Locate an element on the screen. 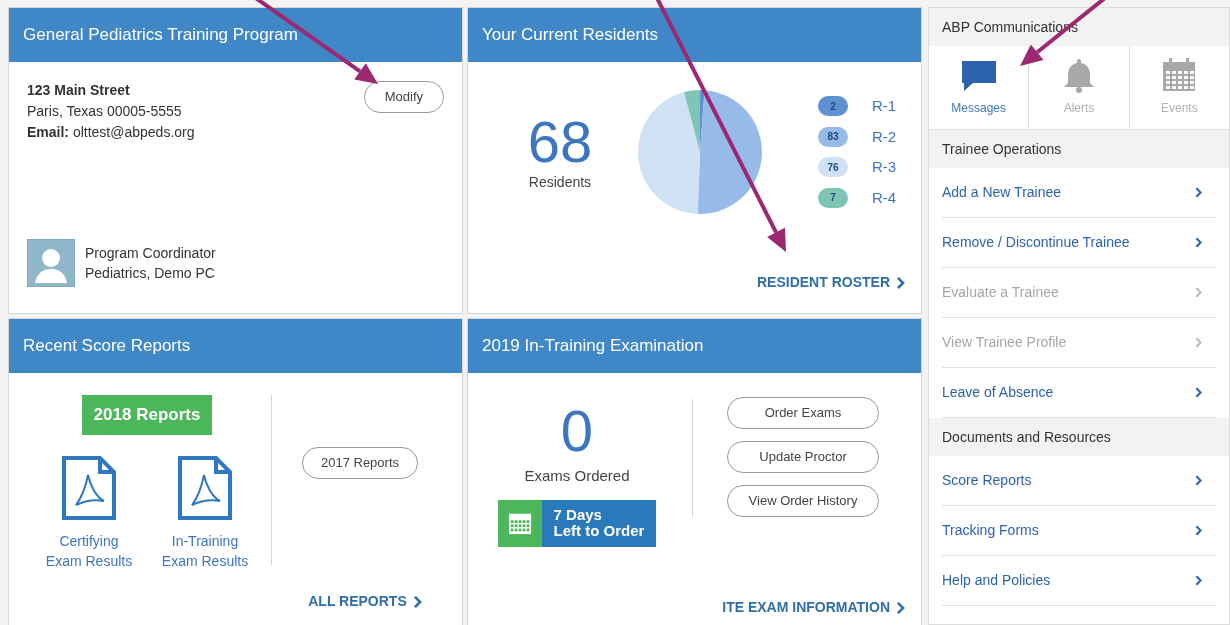 Image resolution: width=1230 pixels, height=625 pixels. coordinator-name: Pediatrics, Demo PC is located at coordinates (150, 273).